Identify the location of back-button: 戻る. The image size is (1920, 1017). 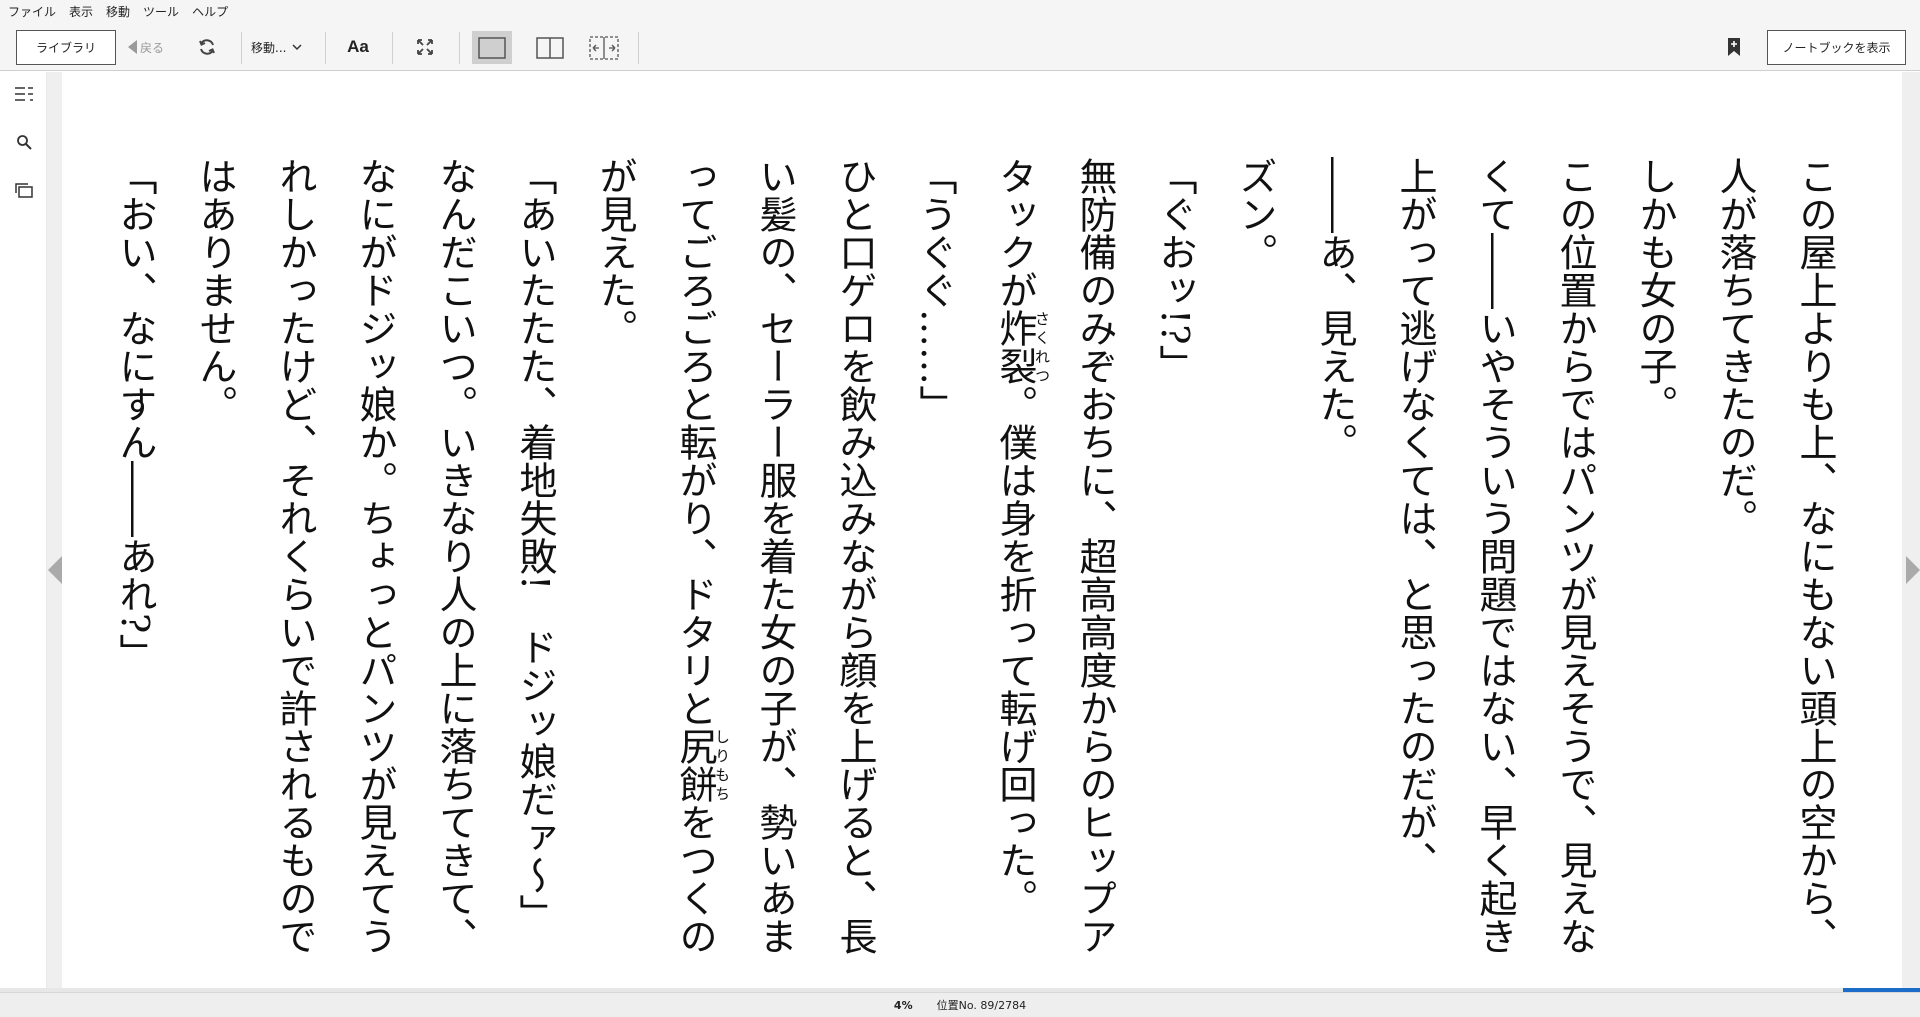
(146, 47).